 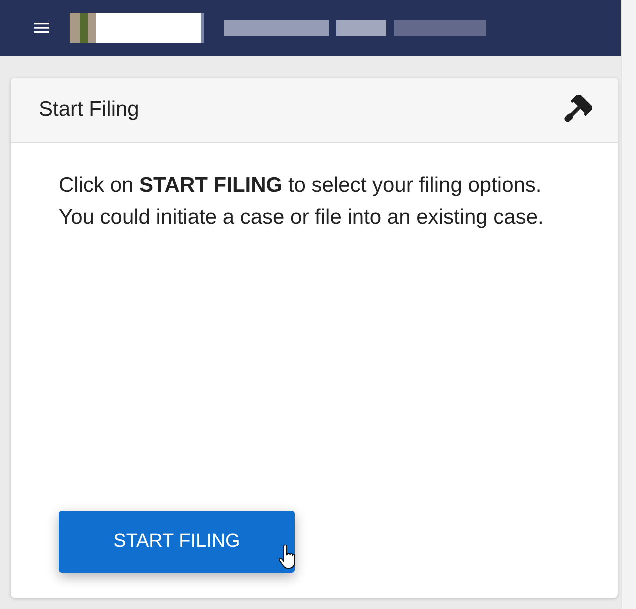 What do you see at coordinates (287, 558) in the screenshot?
I see `hand-cursor-icon` at bounding box center [287, 558].